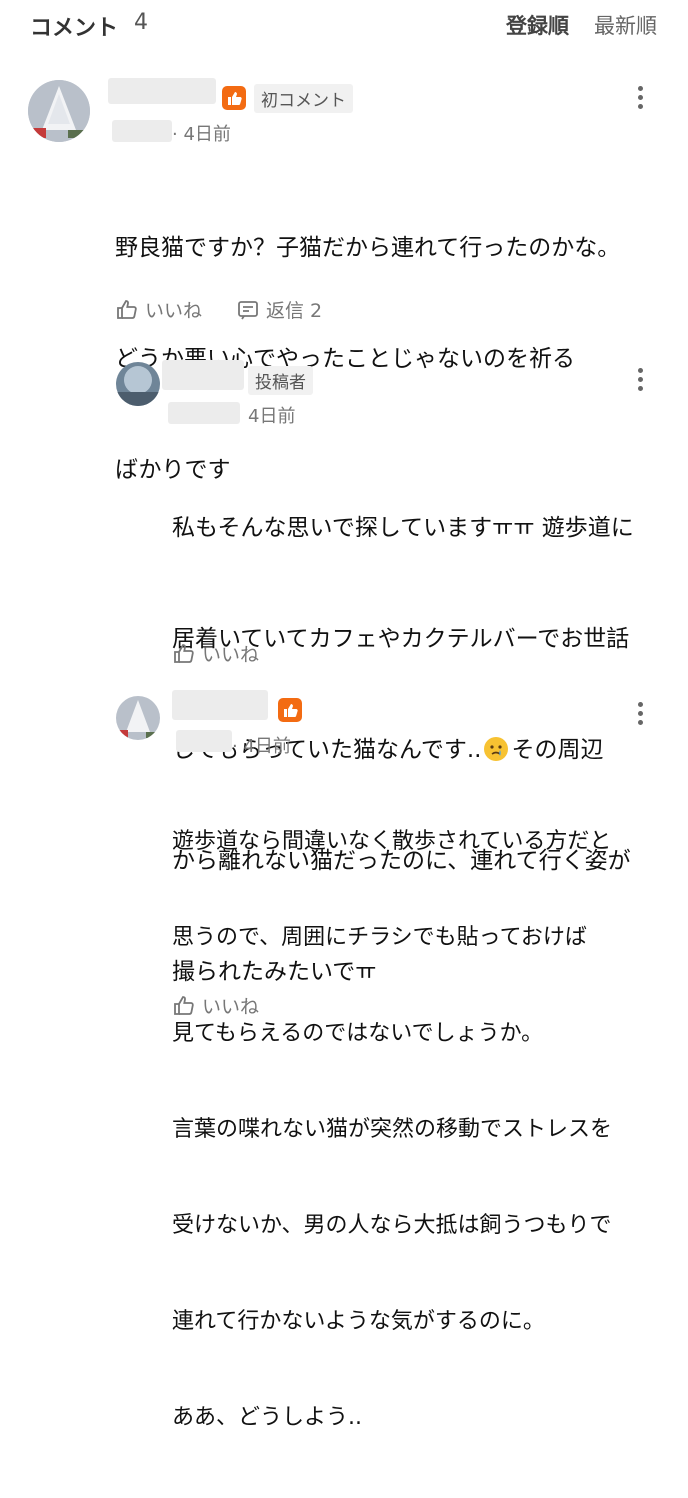  What do you see at coordinates (141, 22) in the screenshot?
I see `comments-count: 4` at bounding box center [141, 22].